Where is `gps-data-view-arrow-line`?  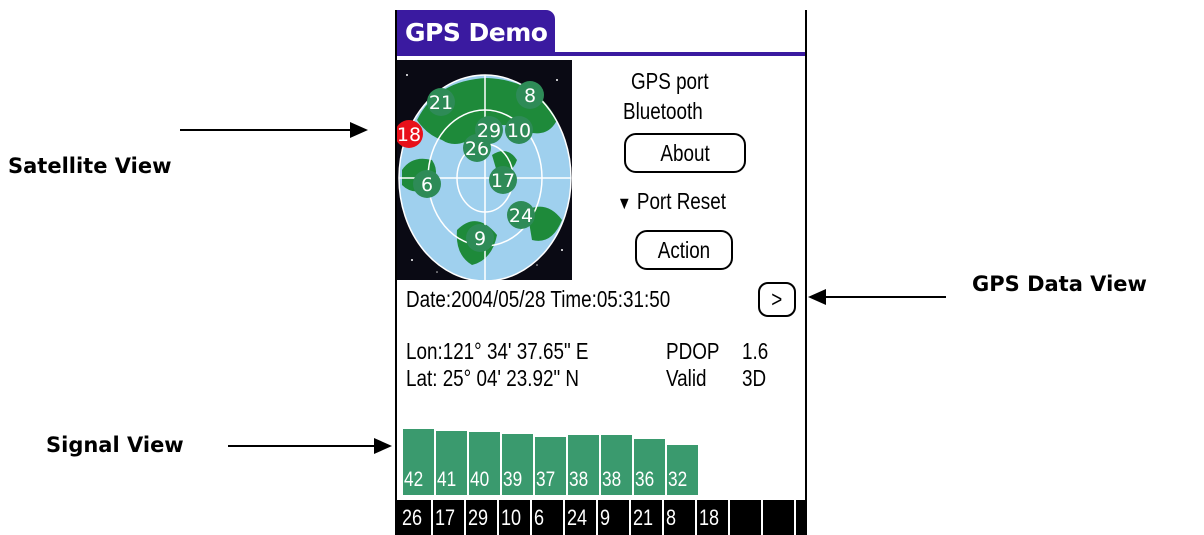
gps-data-view-arrow-line is located at coordinates (886, 297).